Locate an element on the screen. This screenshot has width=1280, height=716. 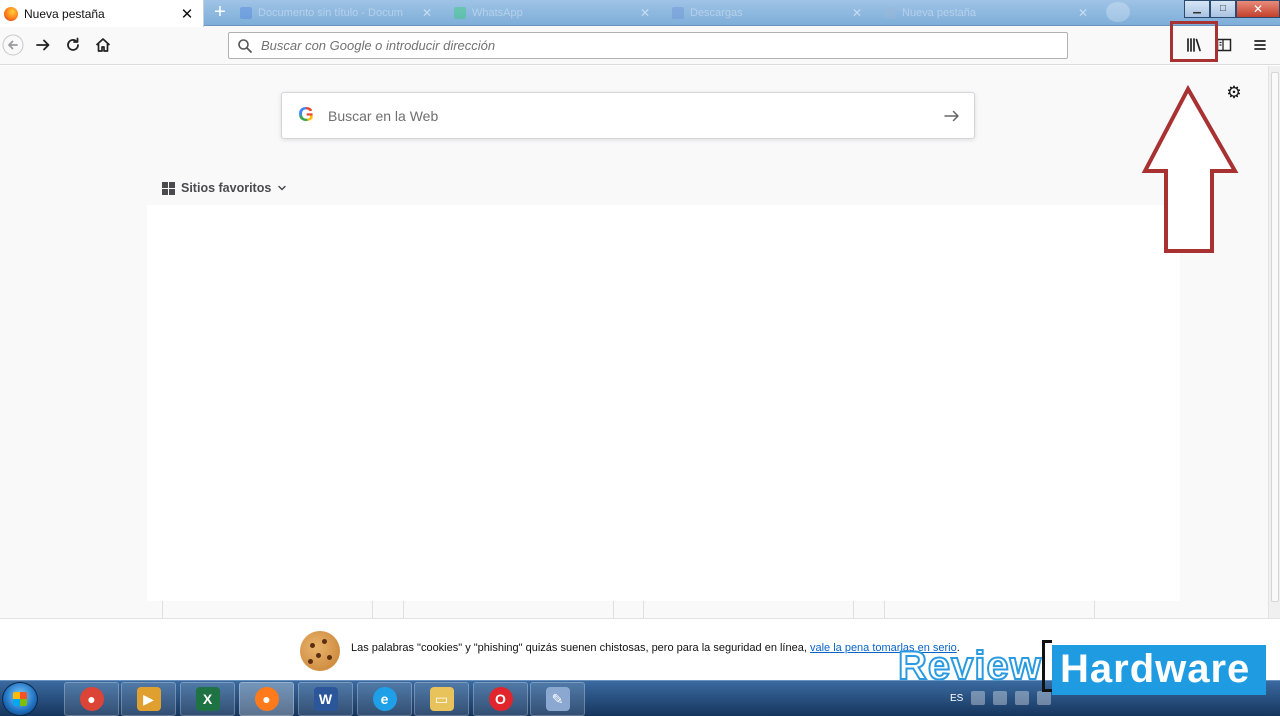
tab-background: Descargas ✕ is located at coordinates (767, 13).